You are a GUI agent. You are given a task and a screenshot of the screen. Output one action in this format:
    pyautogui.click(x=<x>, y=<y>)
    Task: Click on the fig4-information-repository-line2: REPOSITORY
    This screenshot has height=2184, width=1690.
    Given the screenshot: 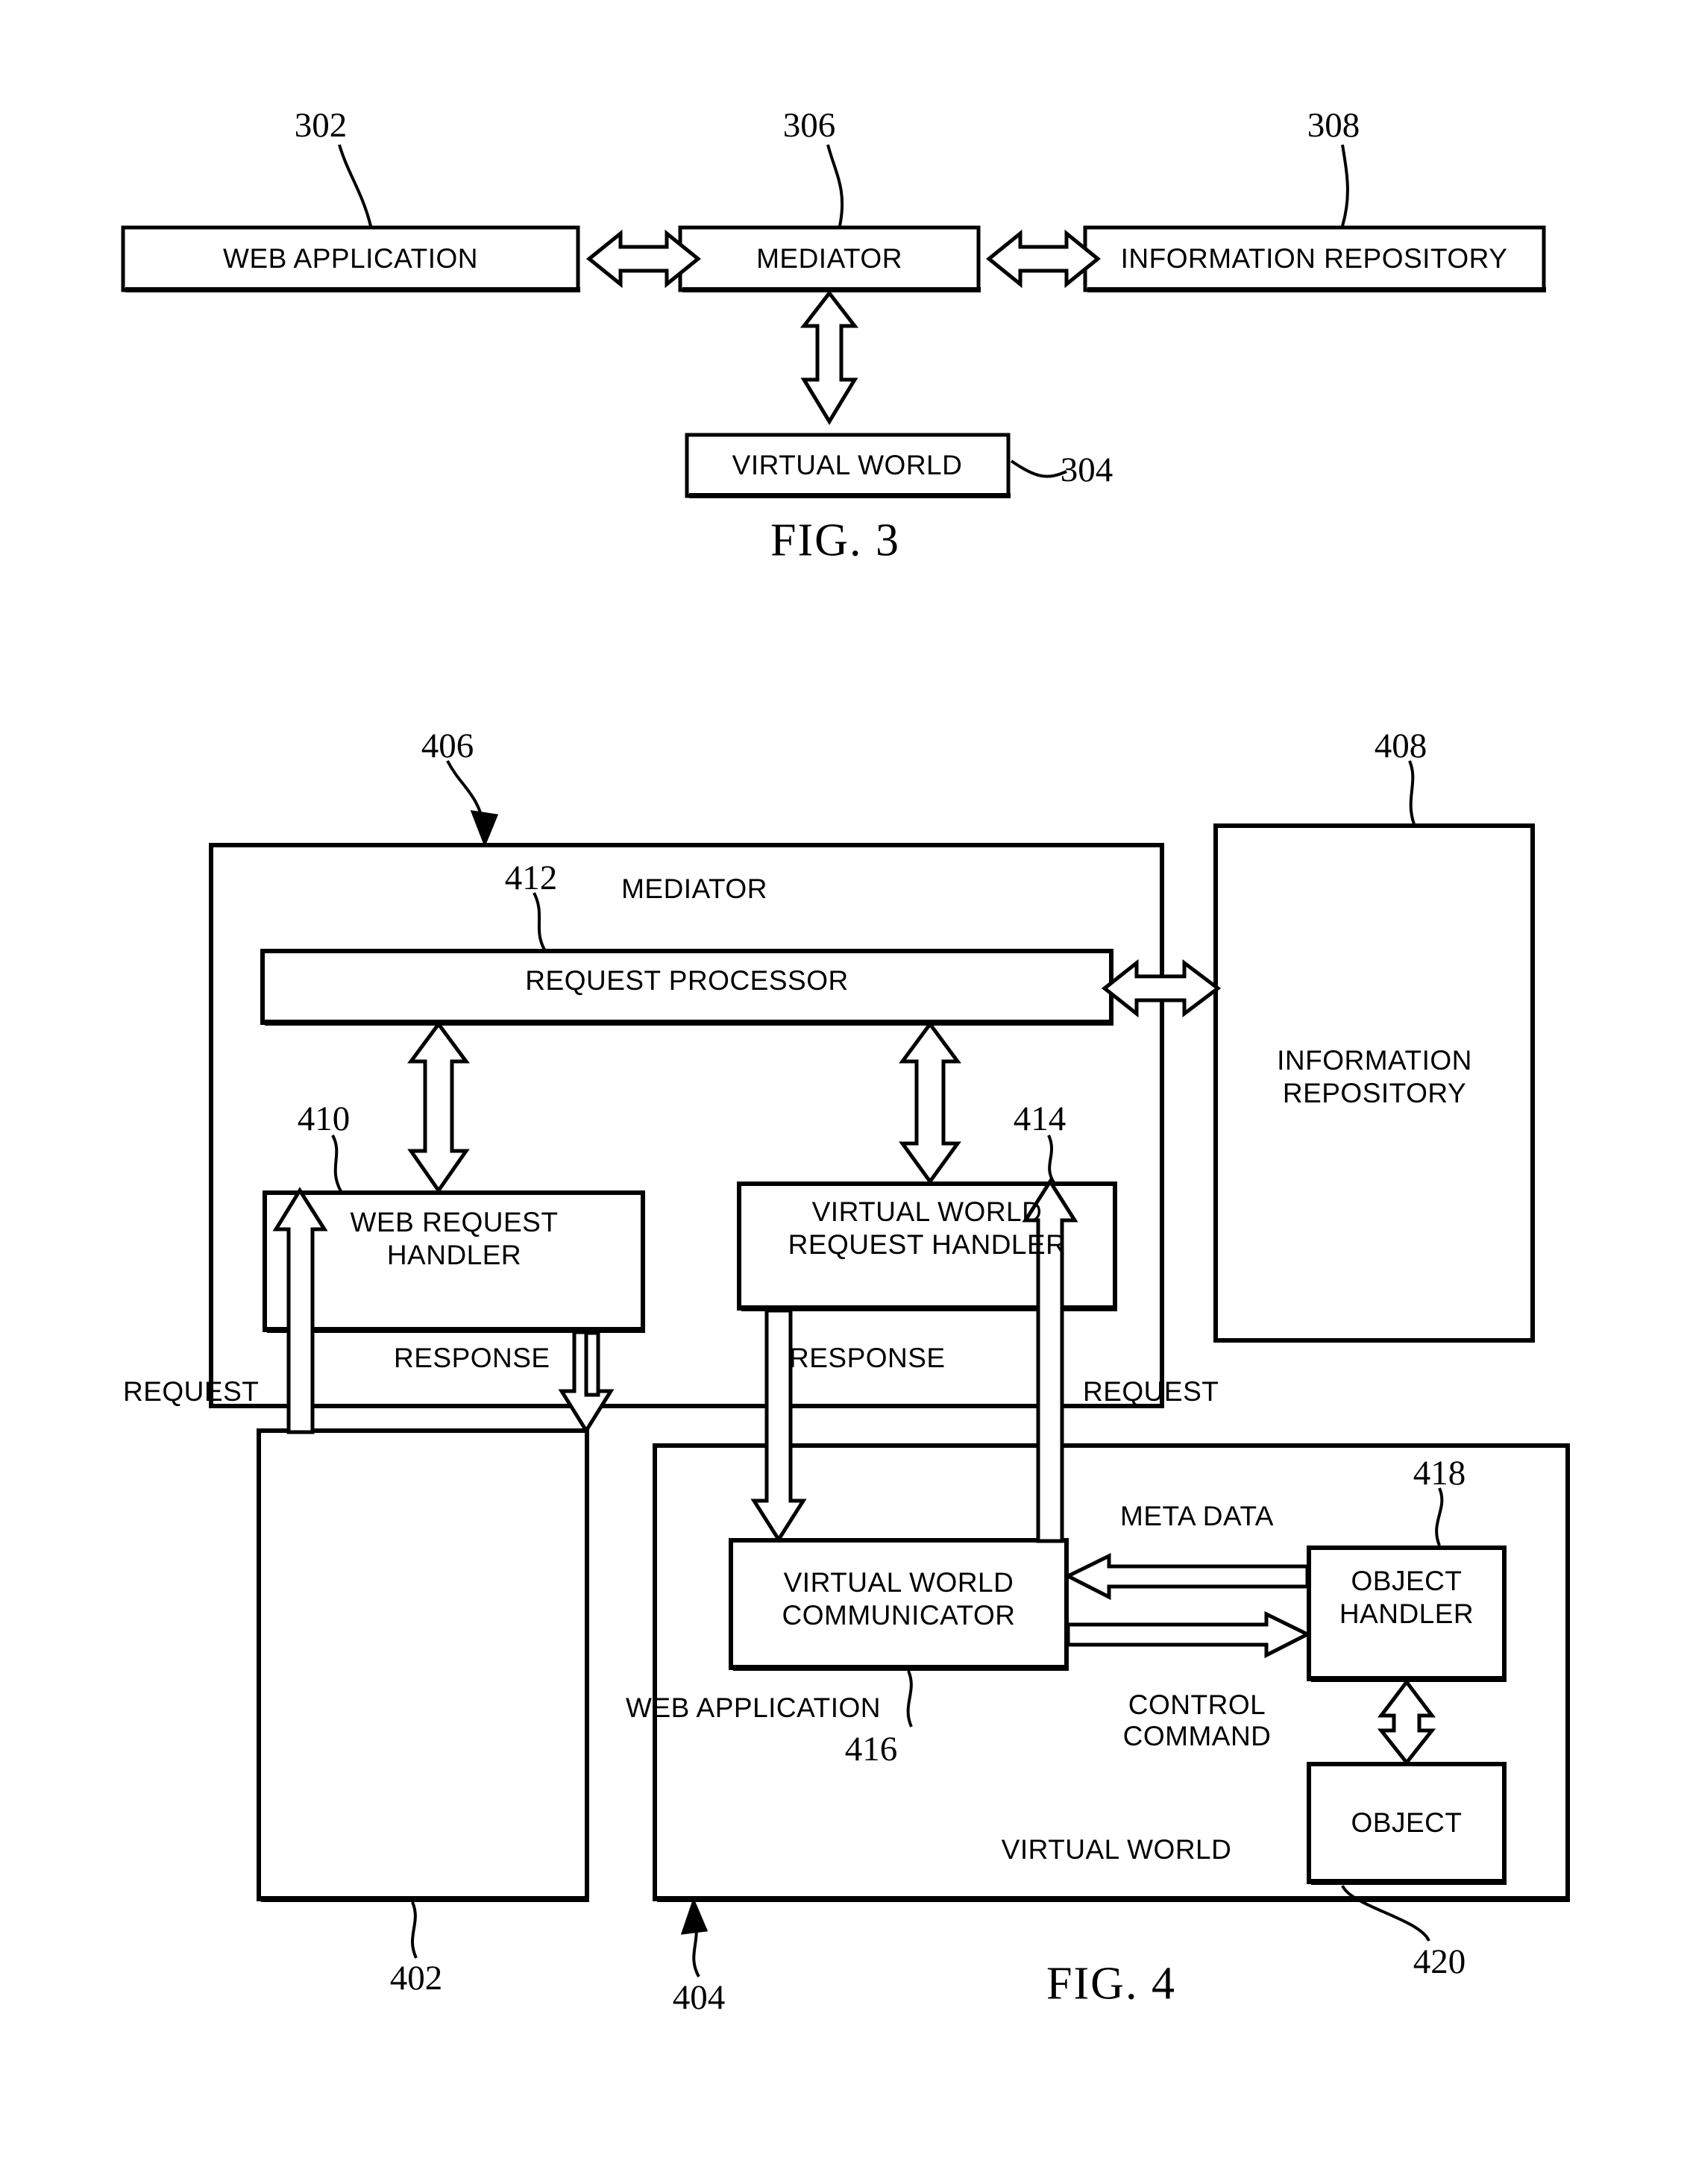 What is the action you would take?
    pyautogui.click(x=1374, y=1092)
    